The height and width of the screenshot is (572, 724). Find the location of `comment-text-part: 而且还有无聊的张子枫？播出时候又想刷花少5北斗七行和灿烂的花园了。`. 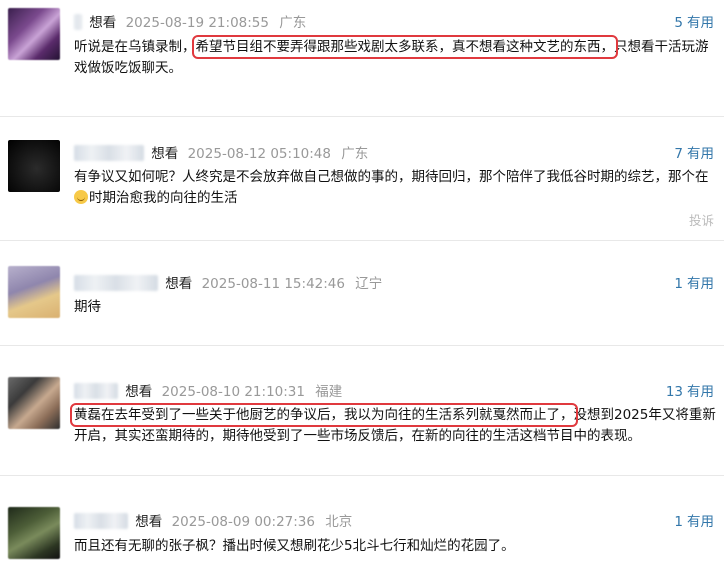

comment-text-part: 而且还有无聊的张子枫？播出时候又想刷花少5北斗七行和灿烂的花园了。 is located at coordinates (294, 546).